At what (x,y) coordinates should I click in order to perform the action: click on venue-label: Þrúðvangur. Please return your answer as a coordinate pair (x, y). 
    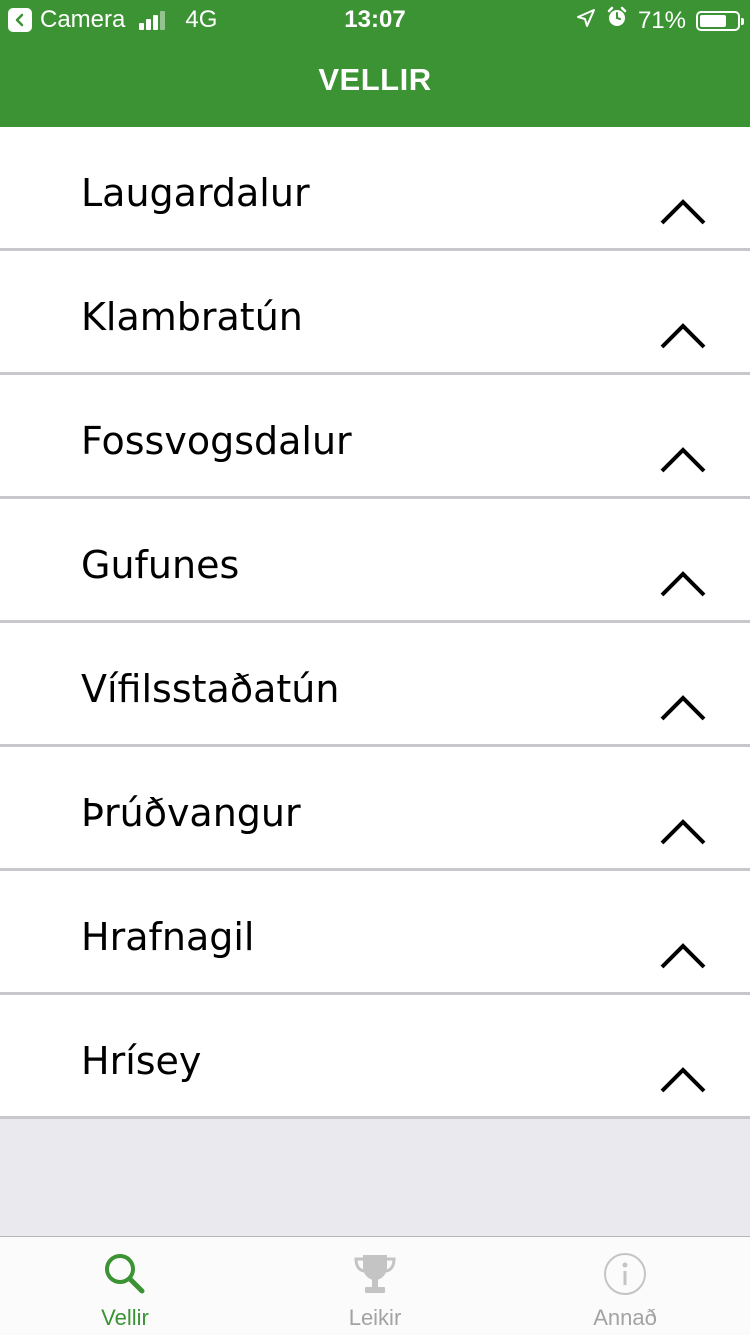
    Looking at the image, I should click on (191, 813).